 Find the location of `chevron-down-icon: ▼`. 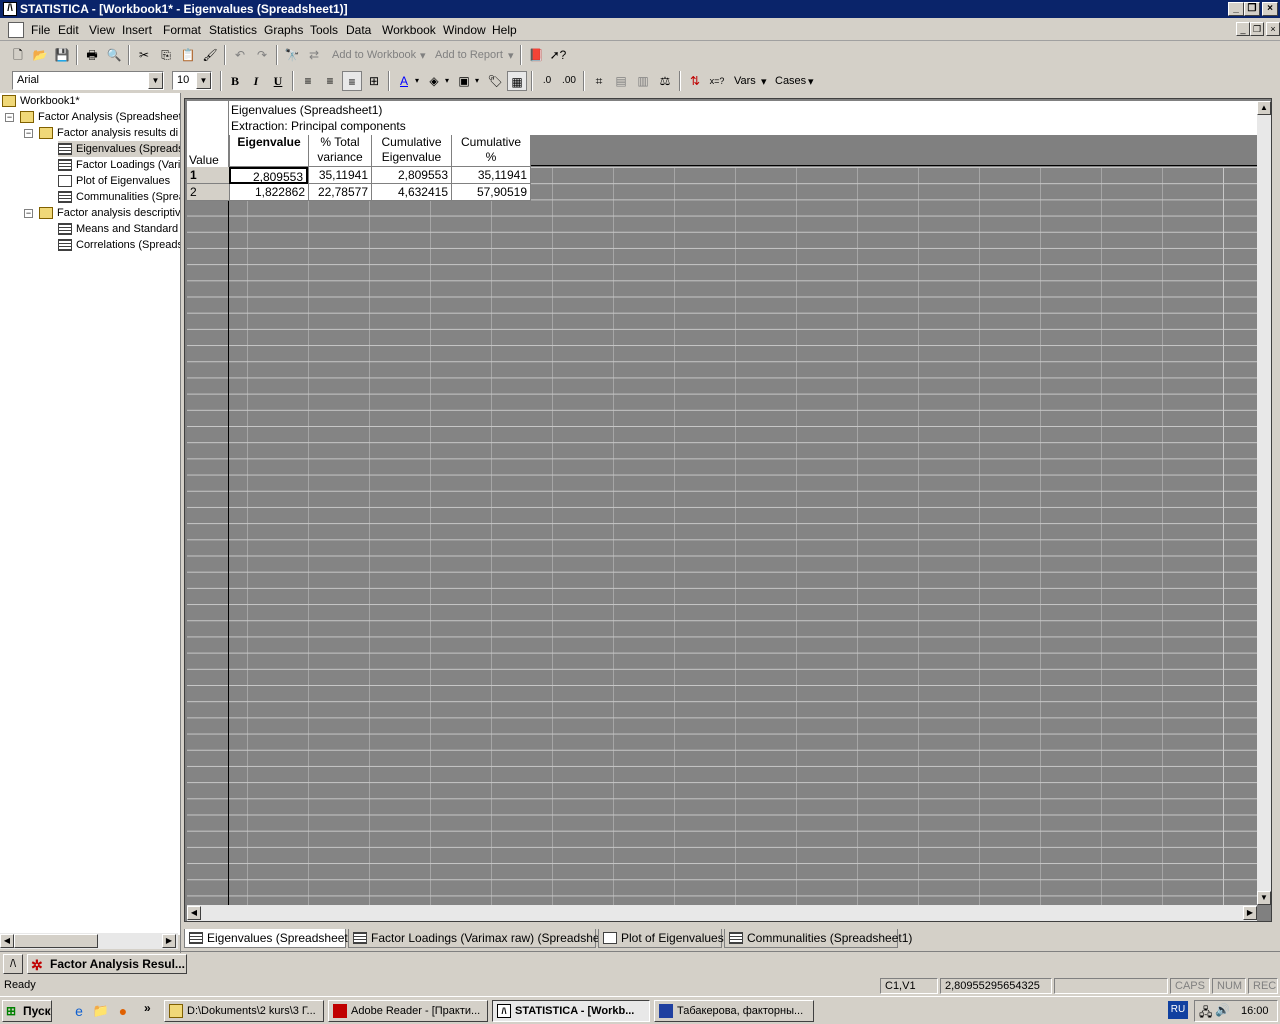

chevron-down-icon: ▼ is located at coordinates (155, 80).